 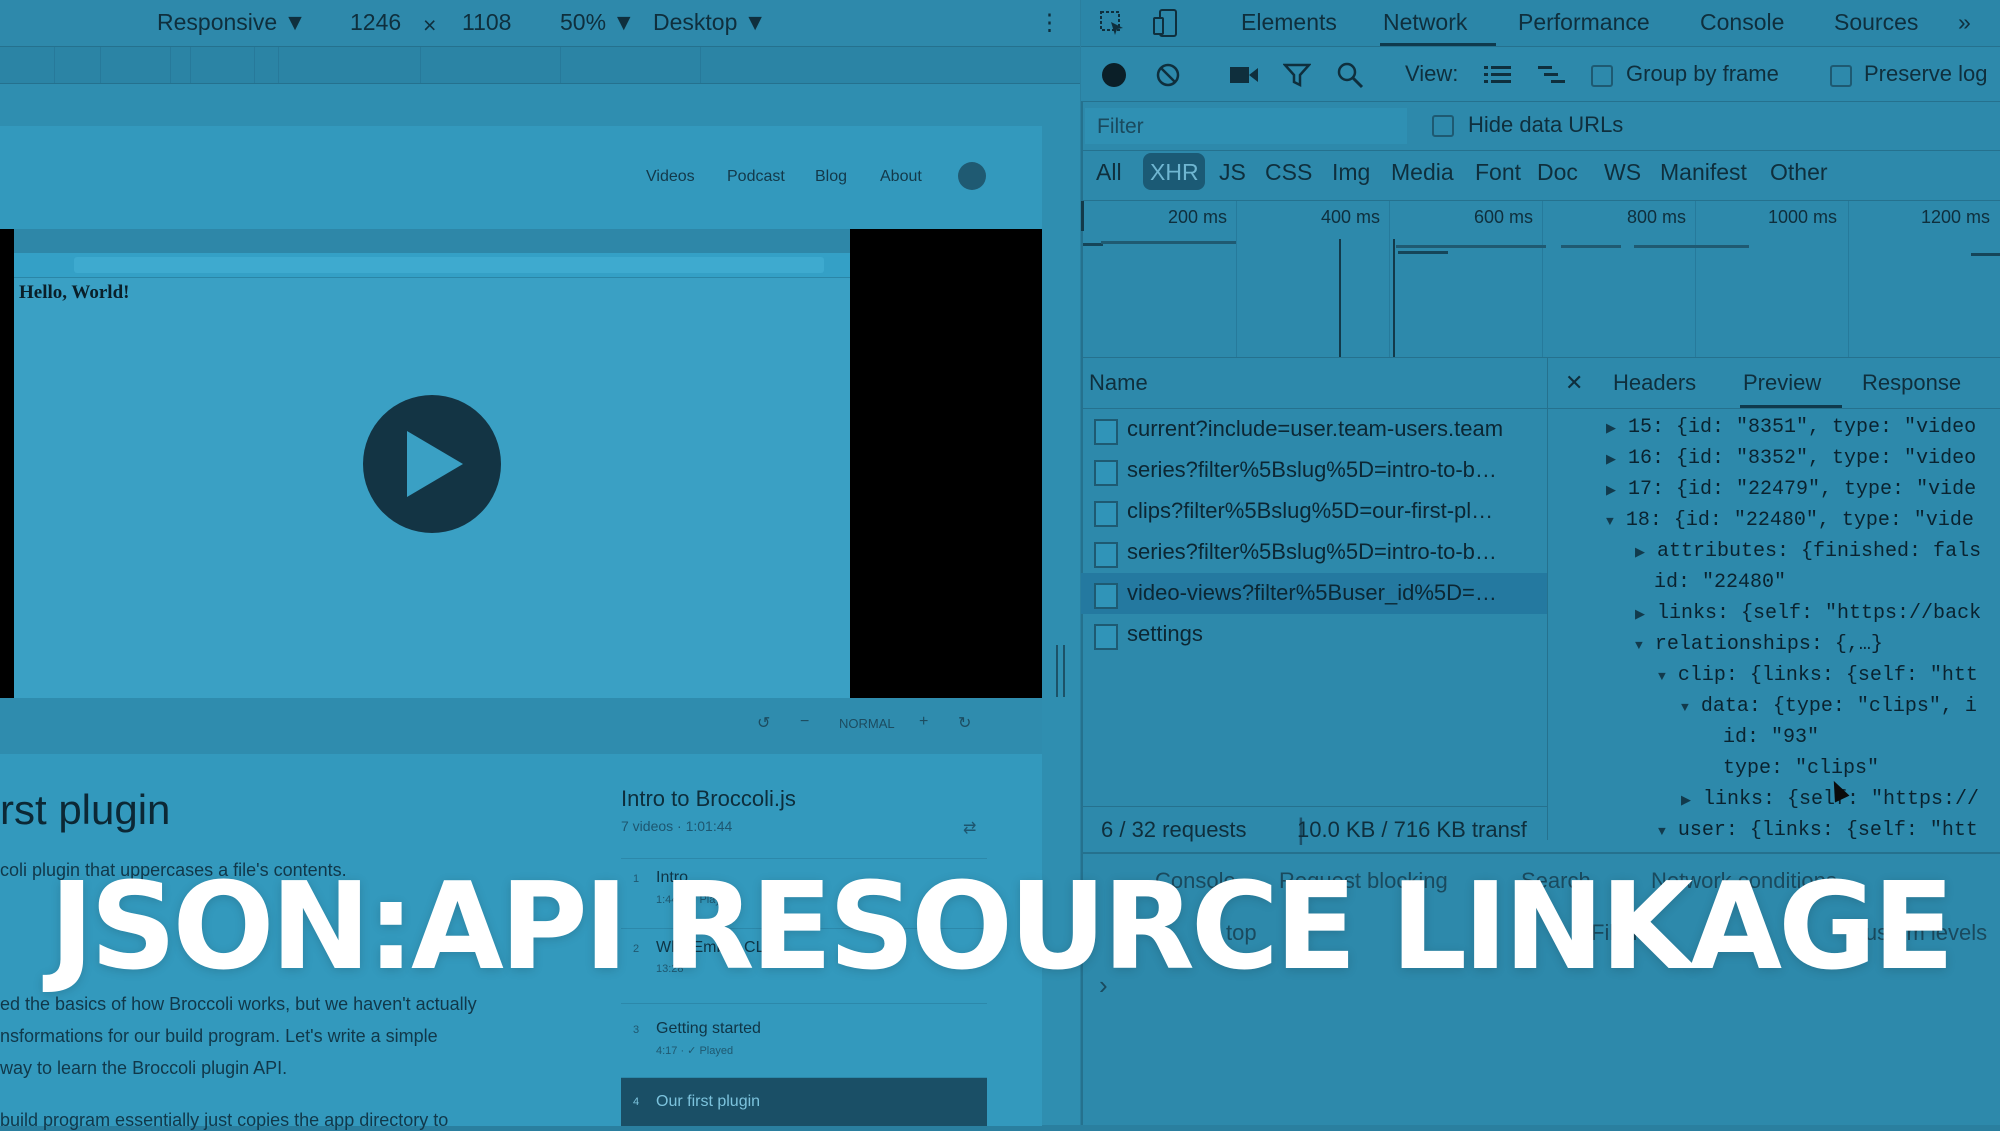 What do you see at coordinates (763, 723) in the screenshot?
I see `rewind-icon: ↺` at bounding box center [763, 723].